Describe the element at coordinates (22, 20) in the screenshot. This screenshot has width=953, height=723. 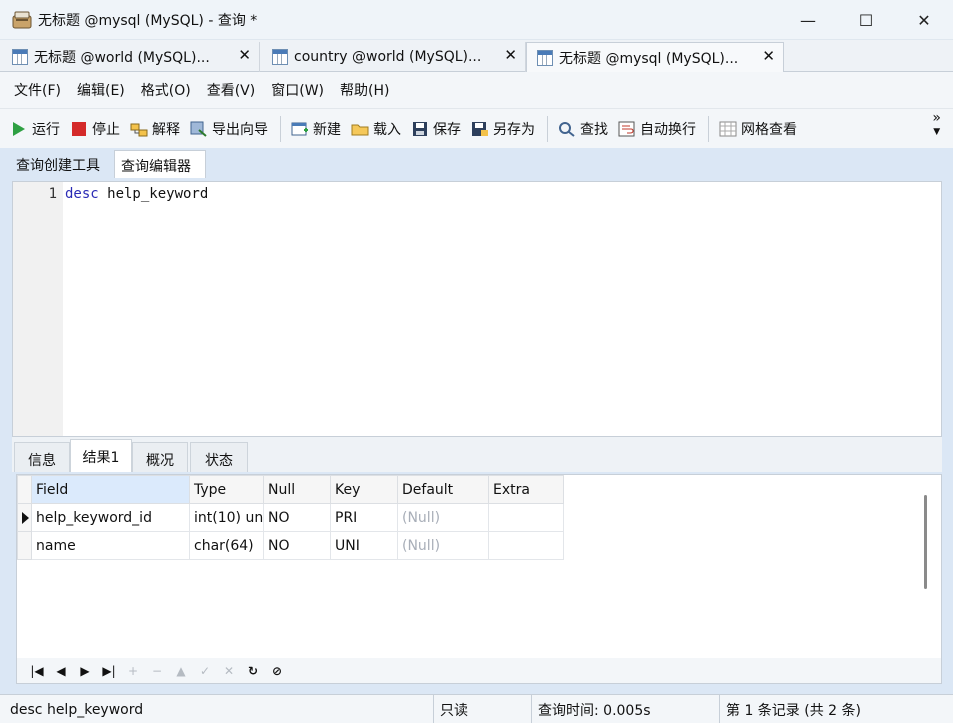
I see `navicat-app-icon` at that location.